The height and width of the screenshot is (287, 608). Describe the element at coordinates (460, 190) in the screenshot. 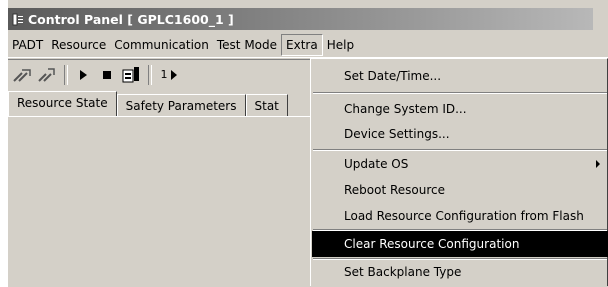

I see `menu-item-reboot-resource: Reboot Resource` at that location.